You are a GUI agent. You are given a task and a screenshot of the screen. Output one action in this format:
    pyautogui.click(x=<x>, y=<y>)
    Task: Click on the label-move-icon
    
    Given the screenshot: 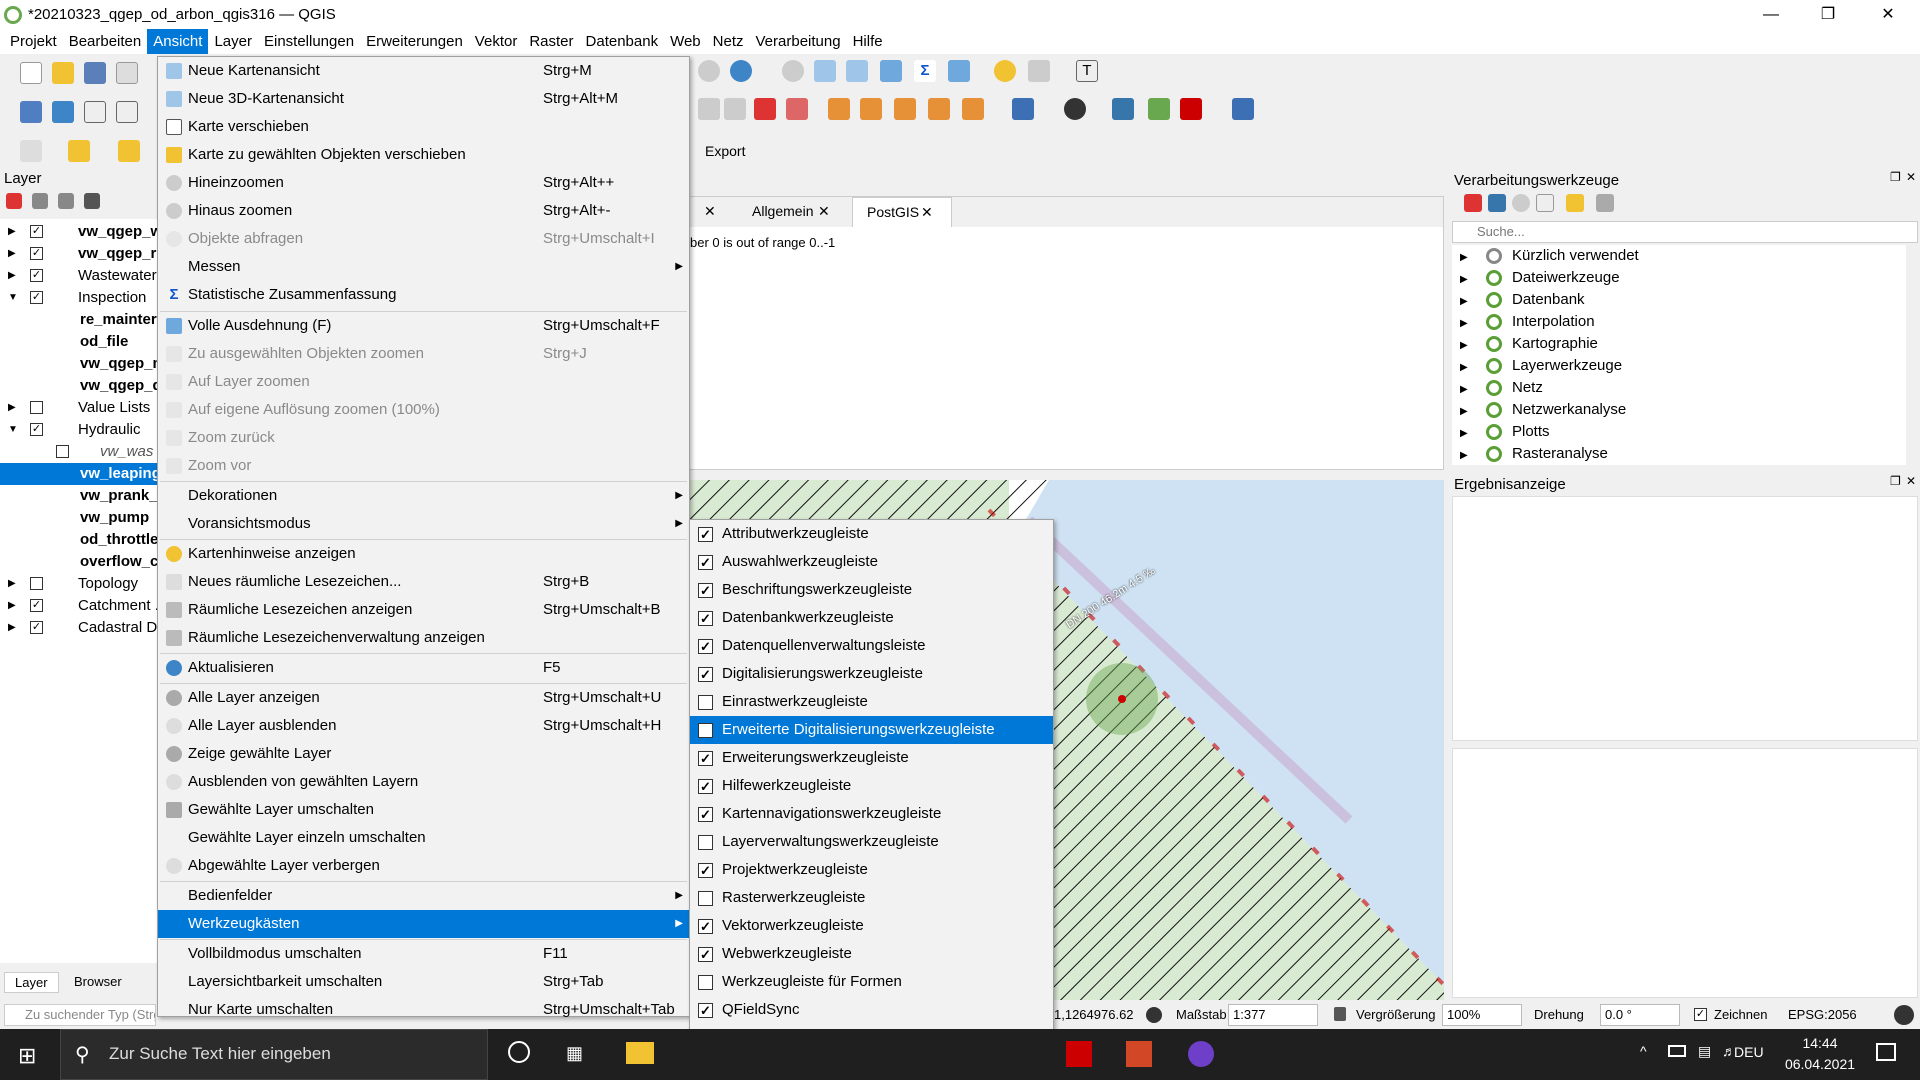 What is the action you would take?
    pyautogui.click(x=839, y=109)
    